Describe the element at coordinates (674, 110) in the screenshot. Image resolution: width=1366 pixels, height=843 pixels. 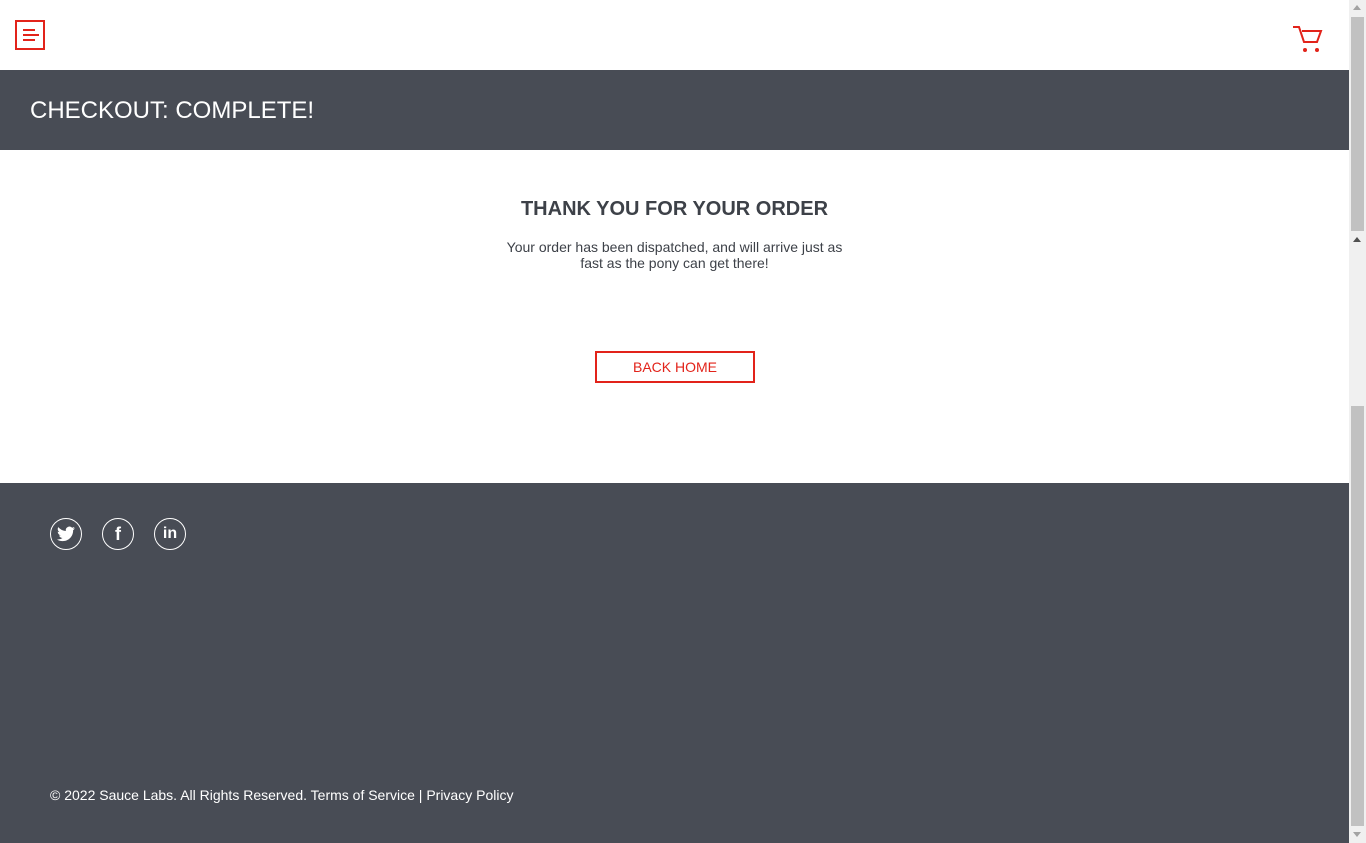
I see `secondary-header: CHECKOUT: COMPLETE!` at that location.